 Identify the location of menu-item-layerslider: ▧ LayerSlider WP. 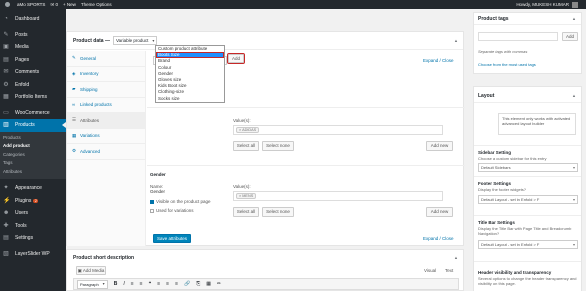
(33, 254).